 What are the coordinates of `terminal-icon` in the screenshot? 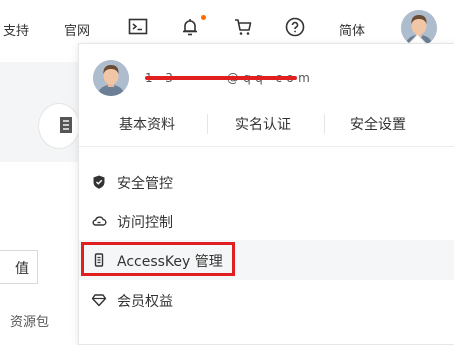 It's located at (138, 27).